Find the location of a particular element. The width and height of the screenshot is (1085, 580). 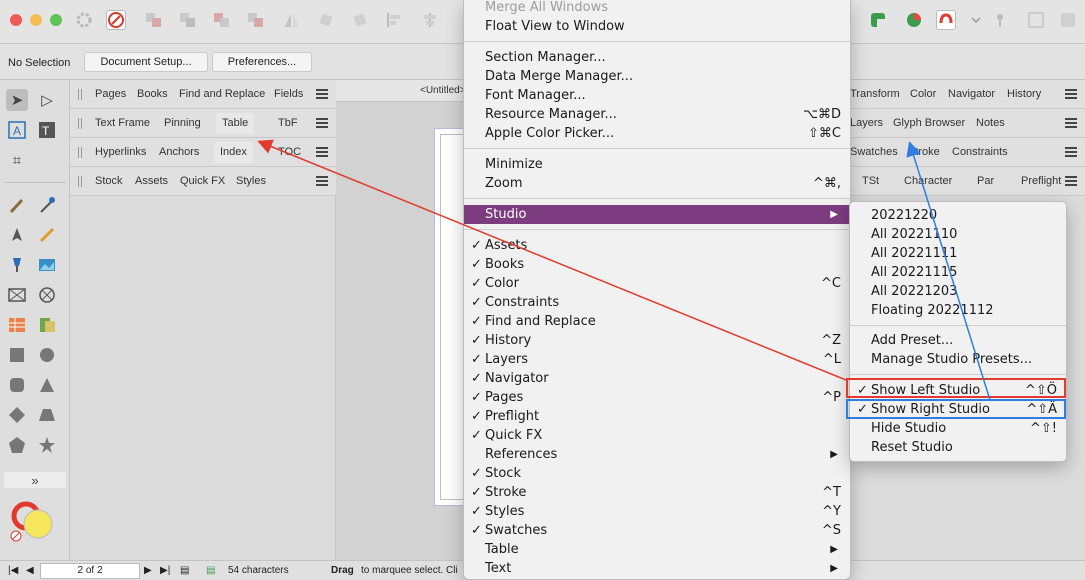

menu-item-panel: ✓ Stock is located at coordinates (657, 473).